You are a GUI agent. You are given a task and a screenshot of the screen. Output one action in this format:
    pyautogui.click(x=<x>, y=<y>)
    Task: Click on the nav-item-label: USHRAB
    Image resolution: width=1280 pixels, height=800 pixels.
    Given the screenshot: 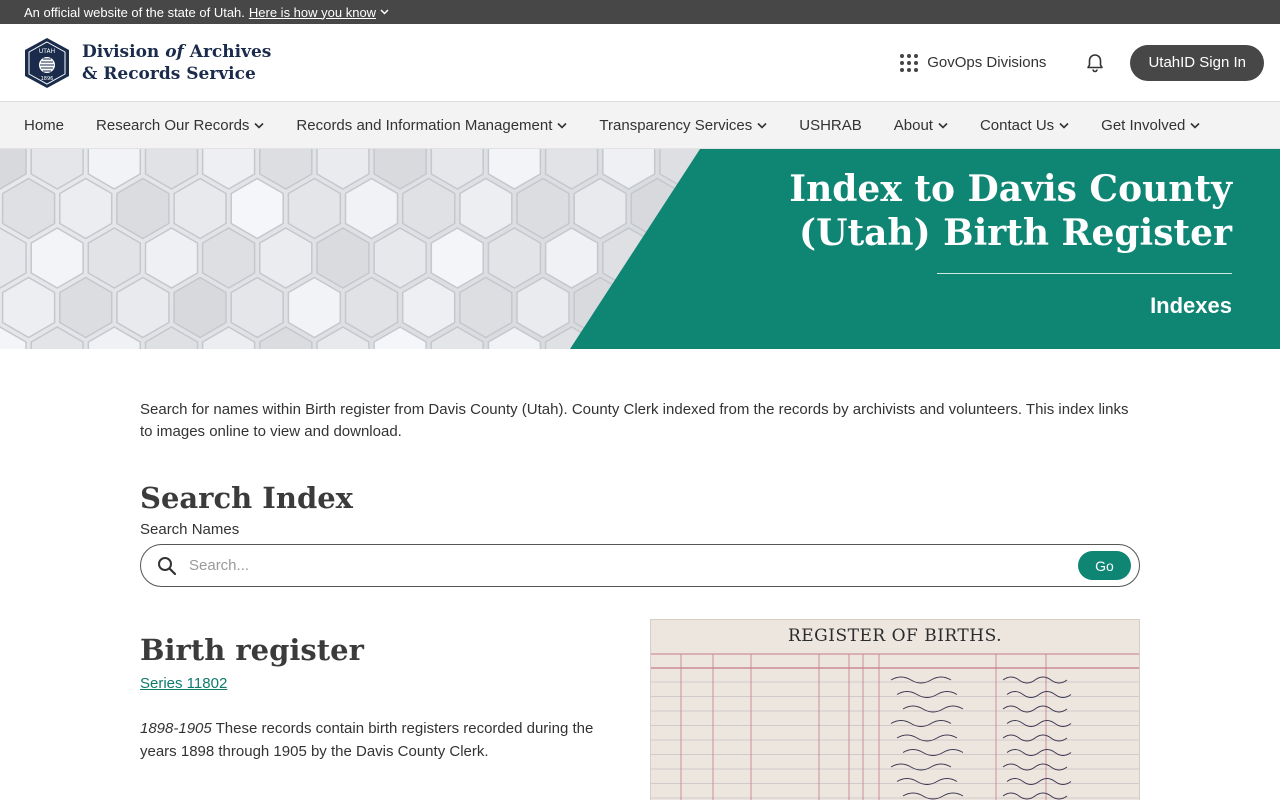 What is the action you would take?
    pyautogui.click(x=830, y=125)
    